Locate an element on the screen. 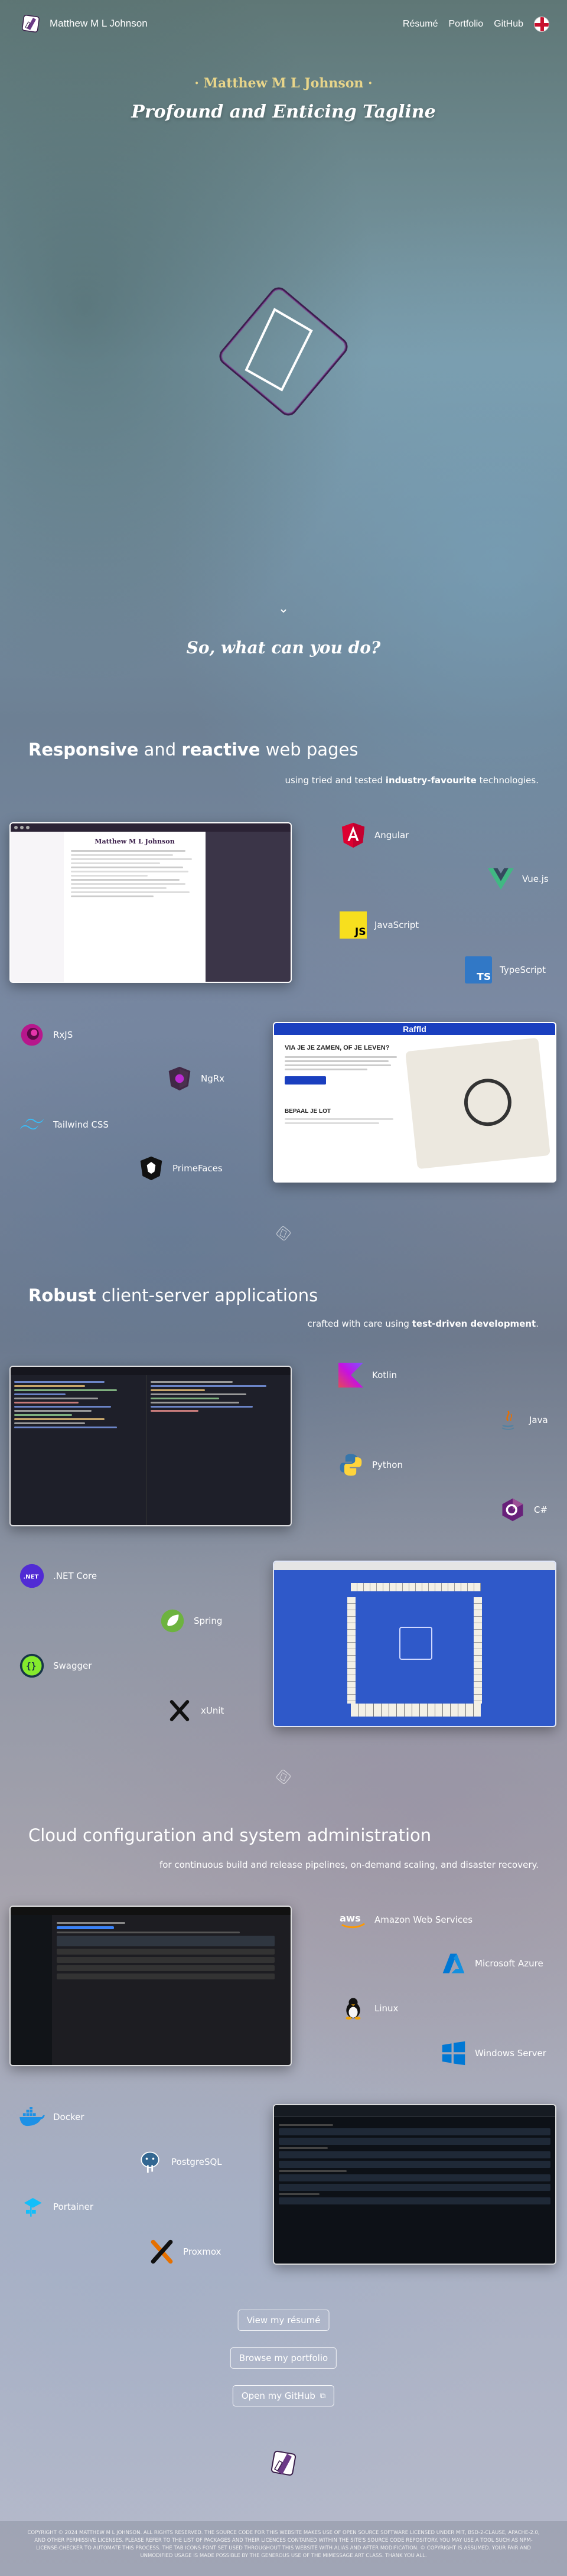  aws-icon: aws is located at coordinates (353, 1920).